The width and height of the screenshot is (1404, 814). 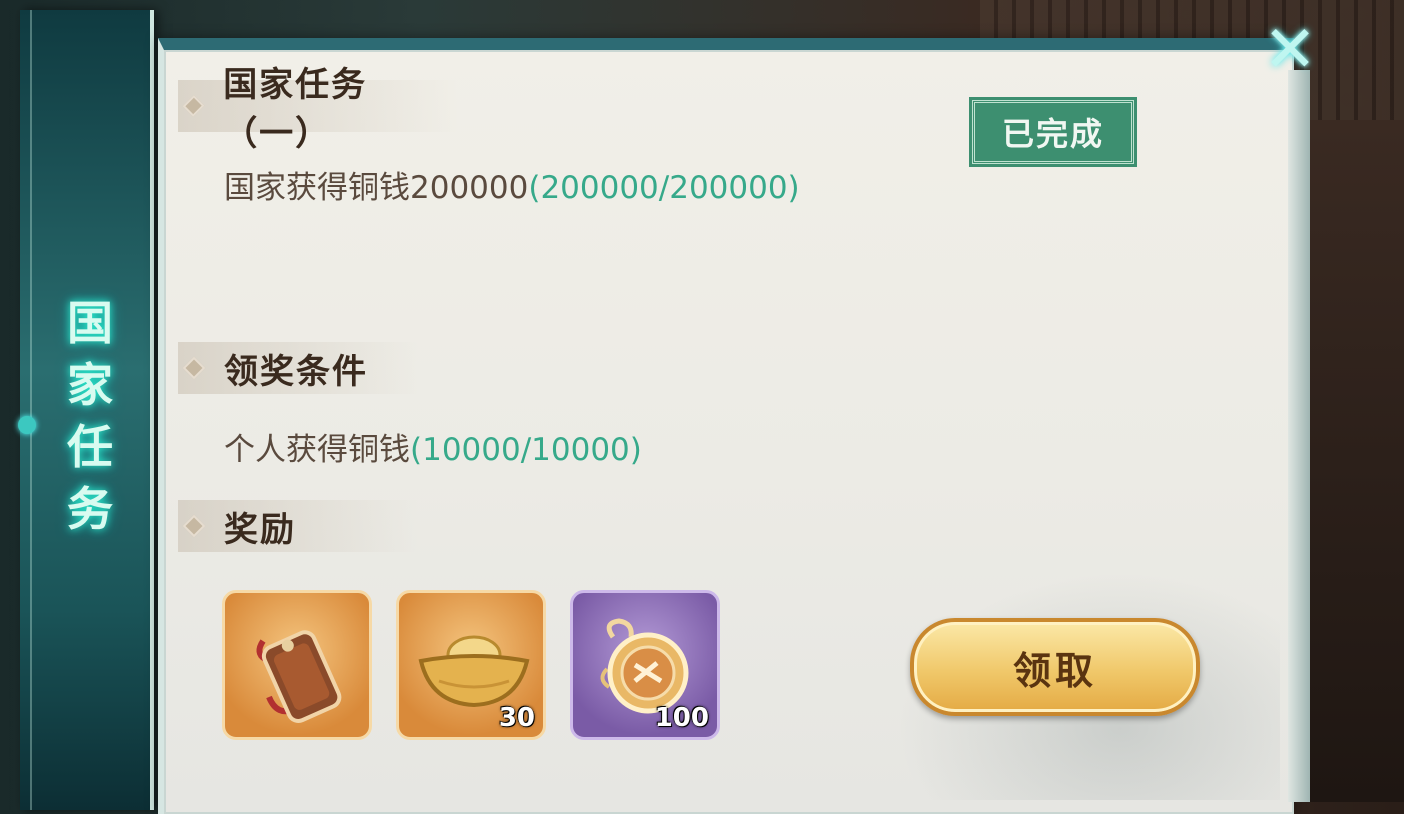 What do you see at coordinates (681, 718) in the screenshot?
I see `reward-quantity: 100` at bounding box center [681, 718].